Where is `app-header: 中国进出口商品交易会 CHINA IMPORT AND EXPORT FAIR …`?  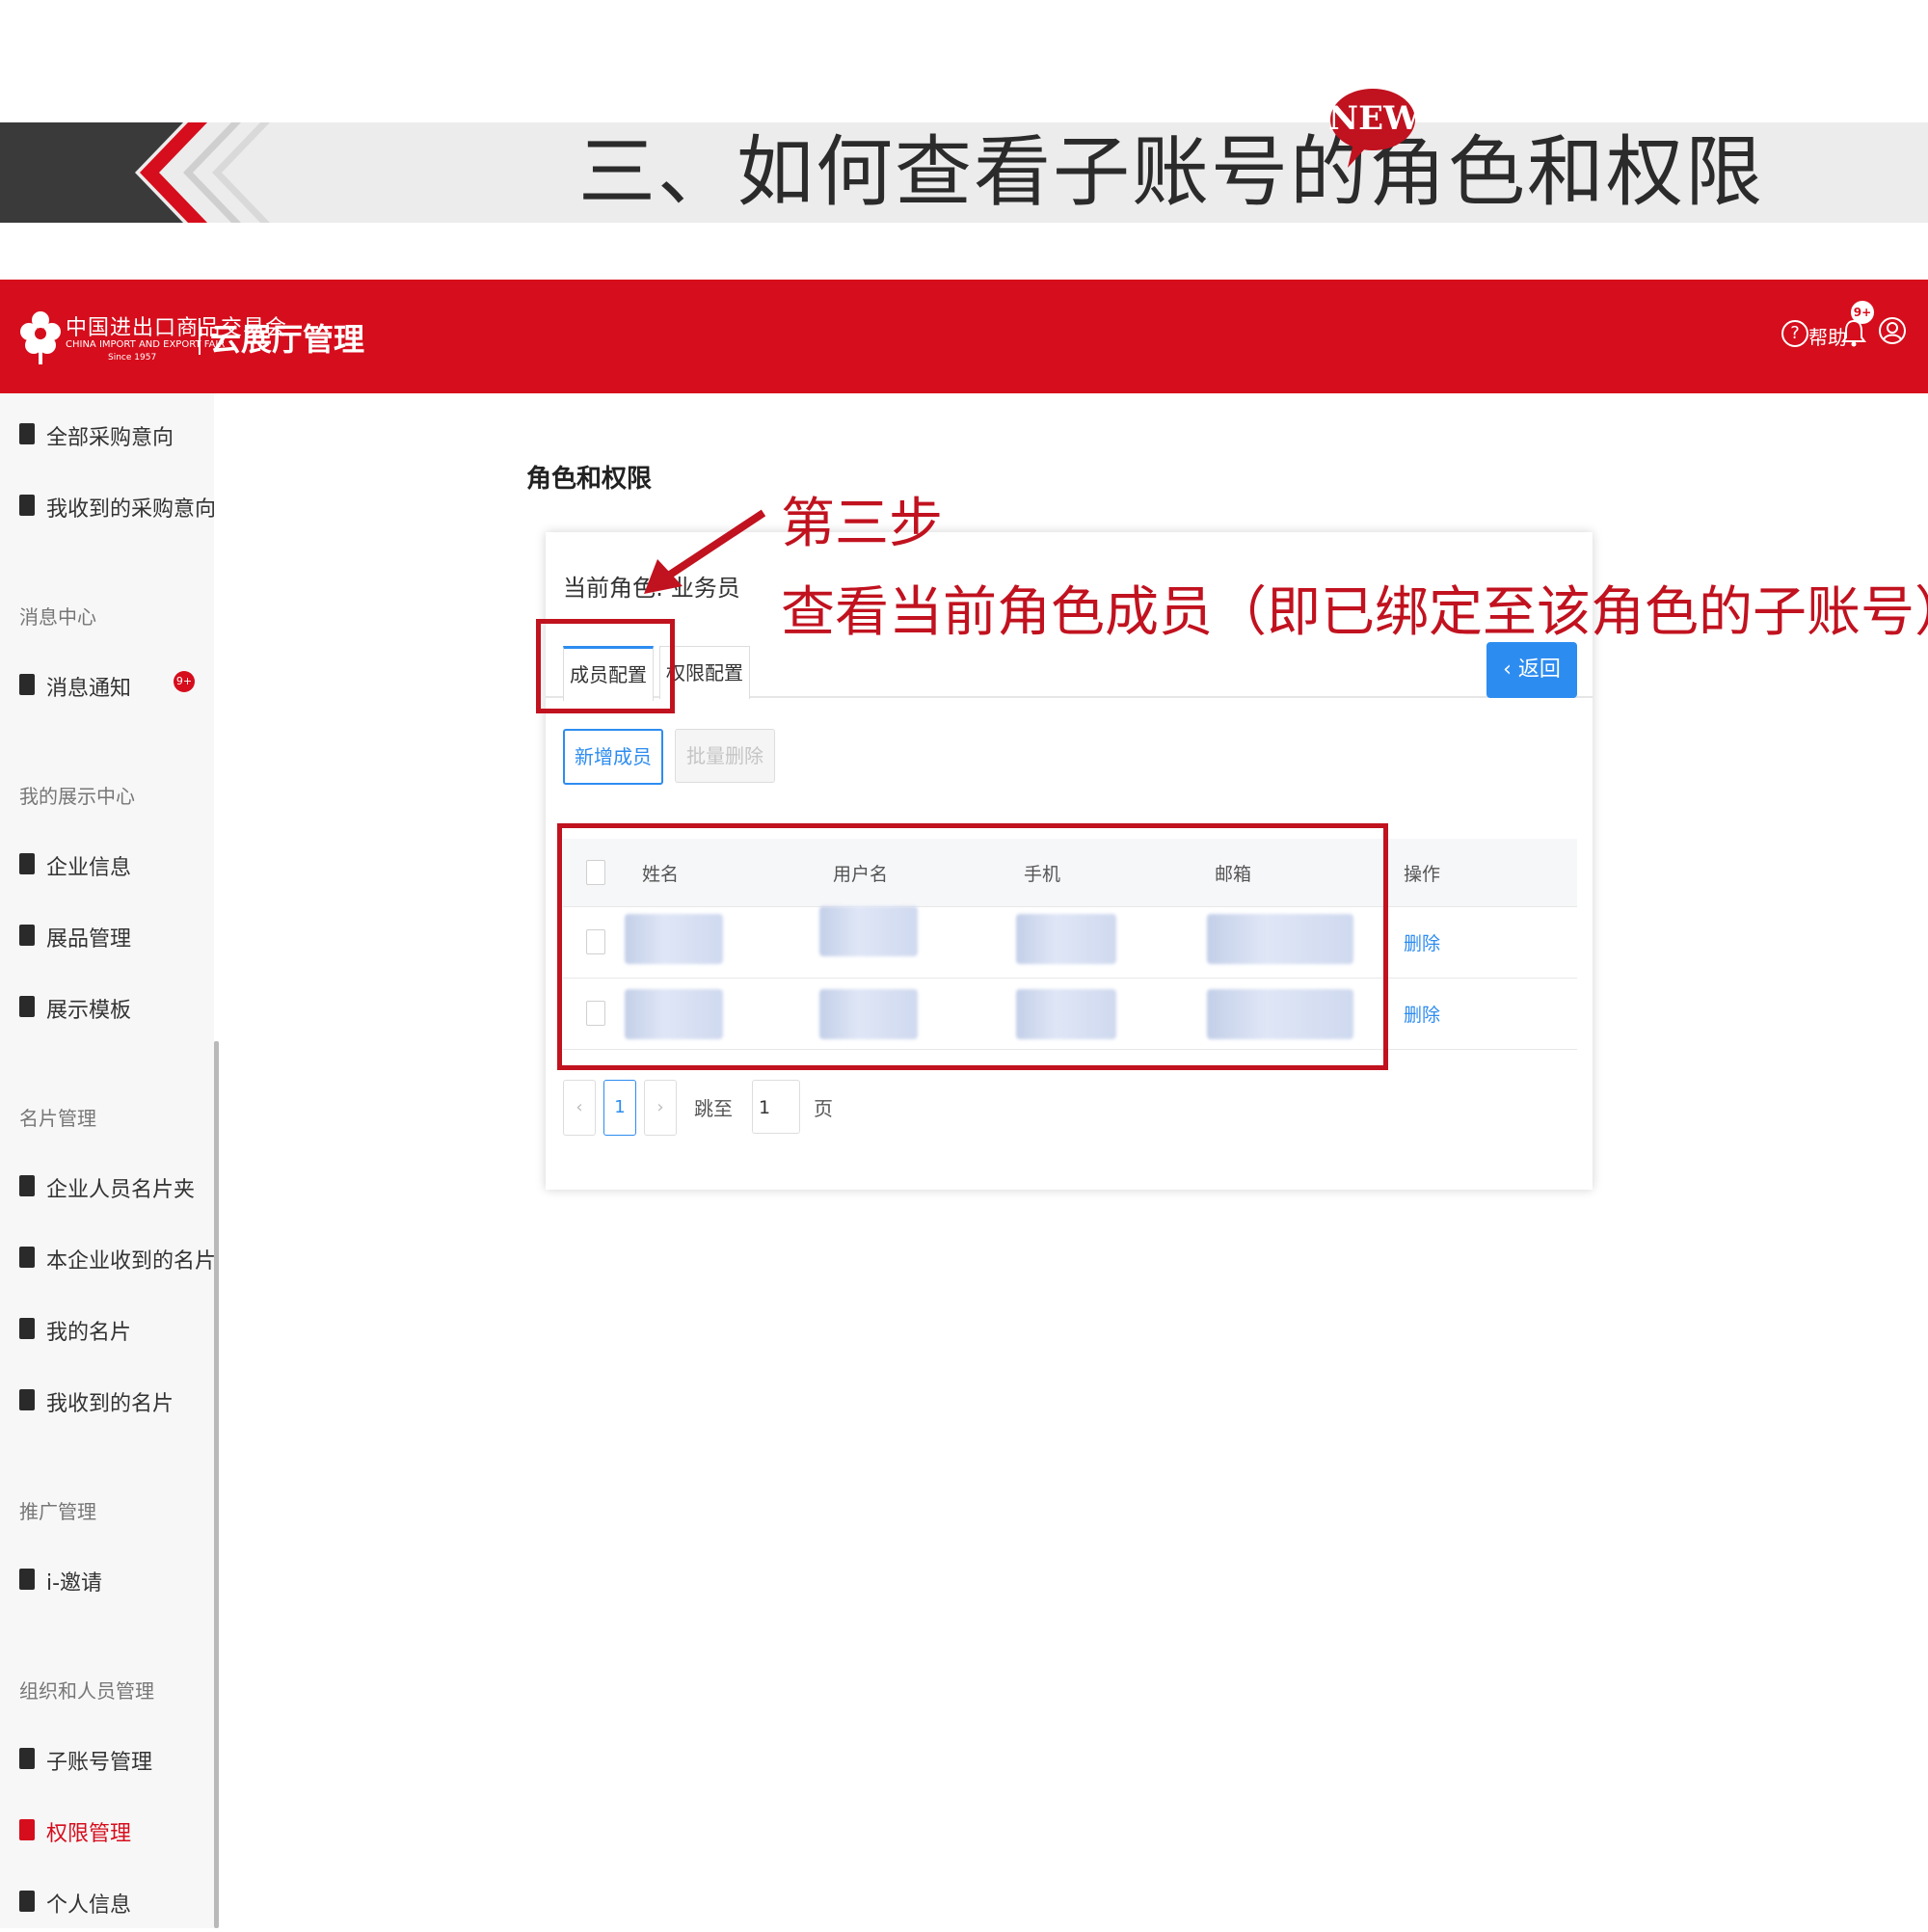
app-header: 中国进出口商品交易会 CHINA IMPORT AND EXPORT FAIR … is located at coordinates (964, 337).